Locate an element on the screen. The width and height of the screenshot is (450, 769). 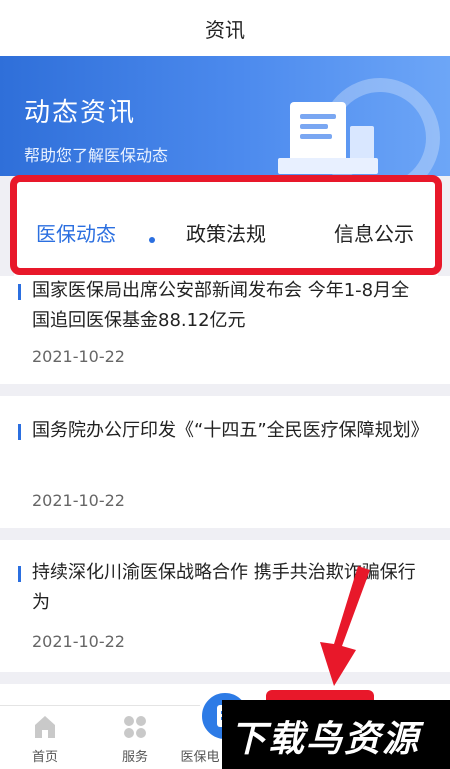
news-headline: 国务院办公厅印发《“十四五”全民医疗保障规划》 is located at coordinates (230, 431).